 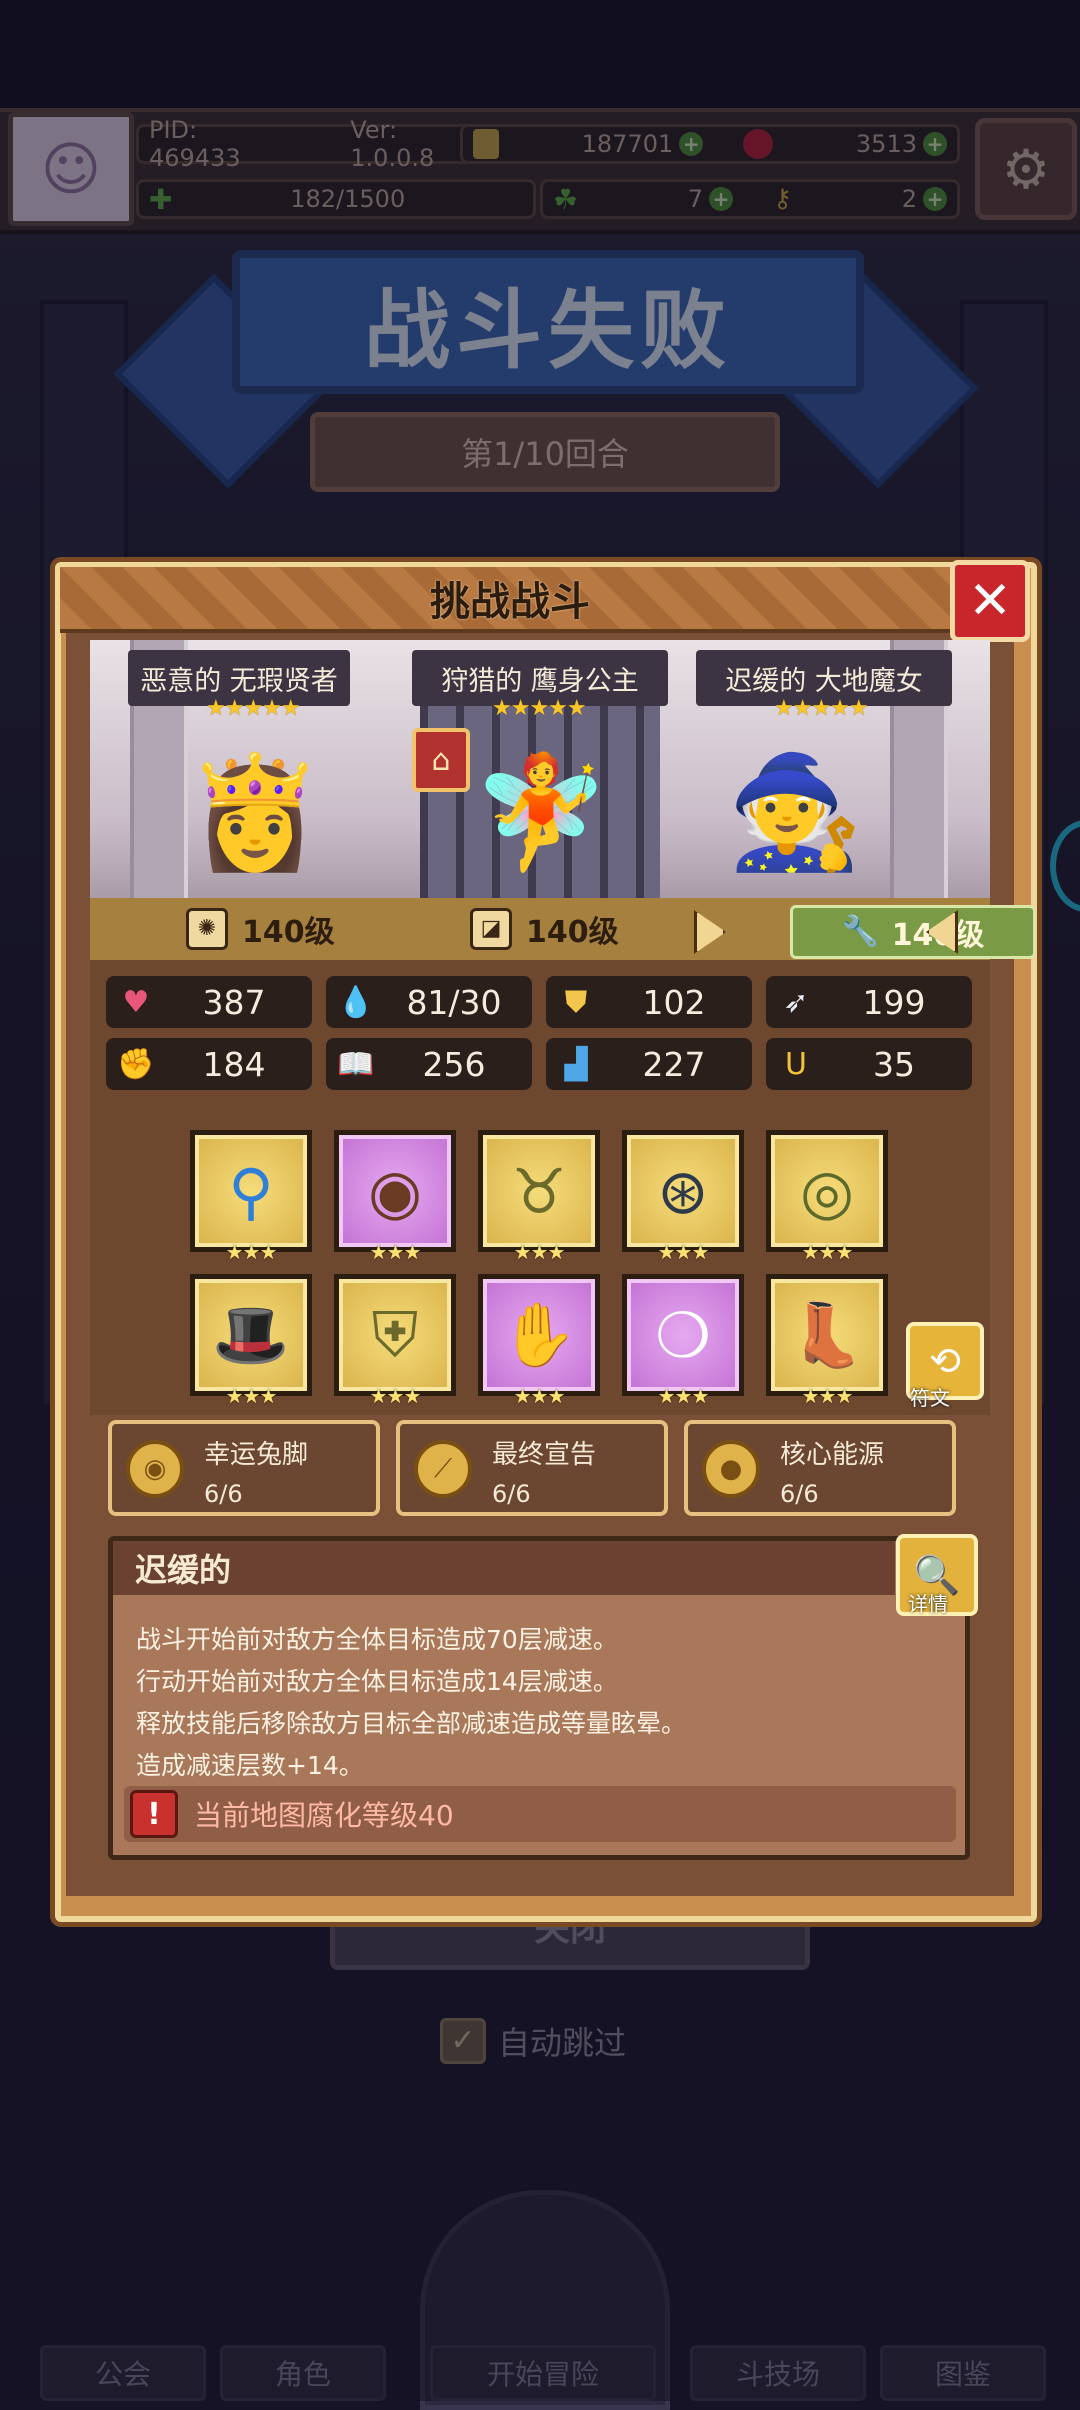 I want to click on shield-icon: ◉, so click(x=395, y=1191).